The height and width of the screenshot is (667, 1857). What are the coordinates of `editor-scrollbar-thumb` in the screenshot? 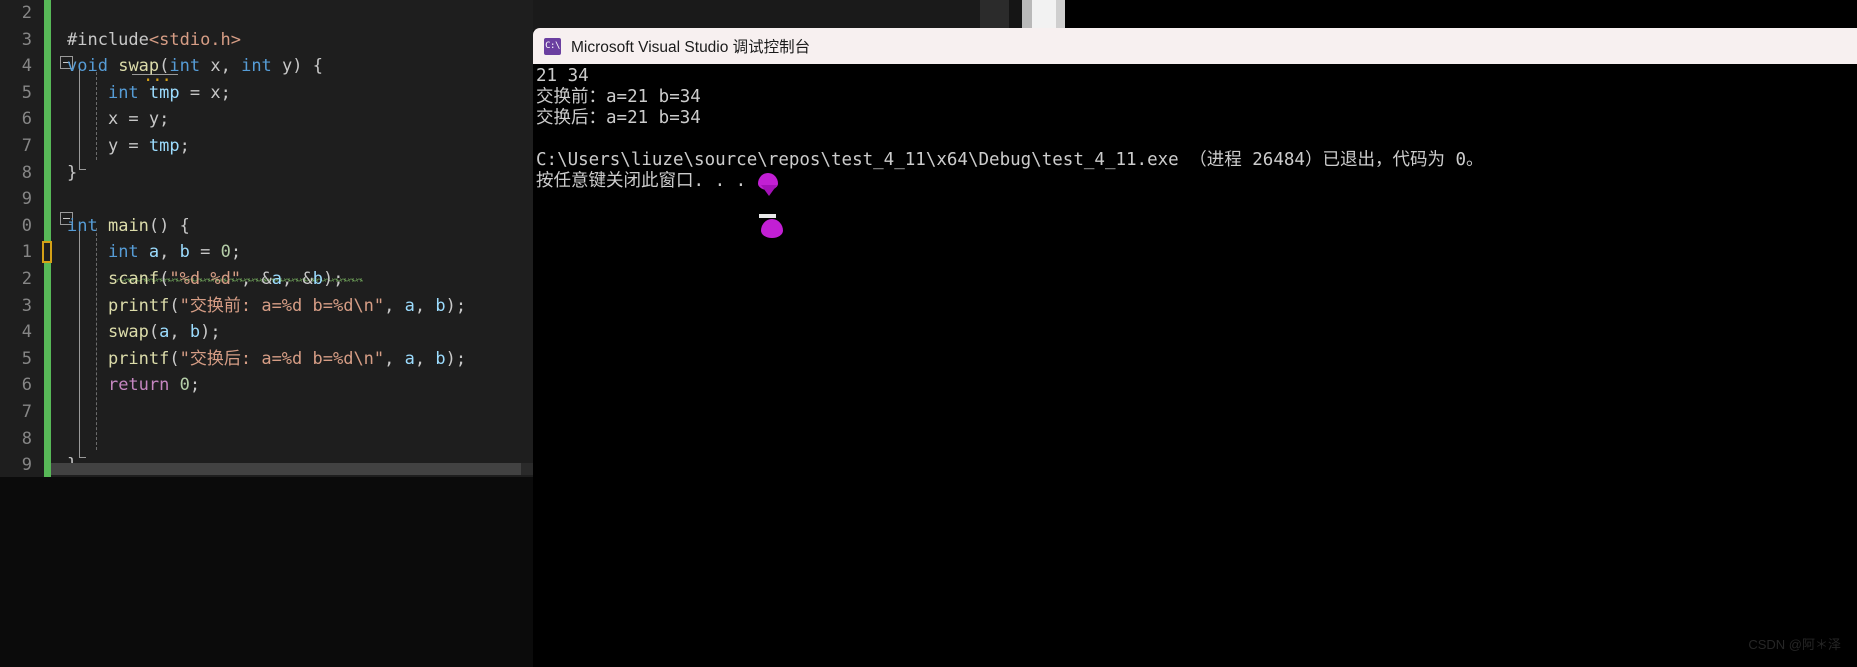 It's located at (286, 469).